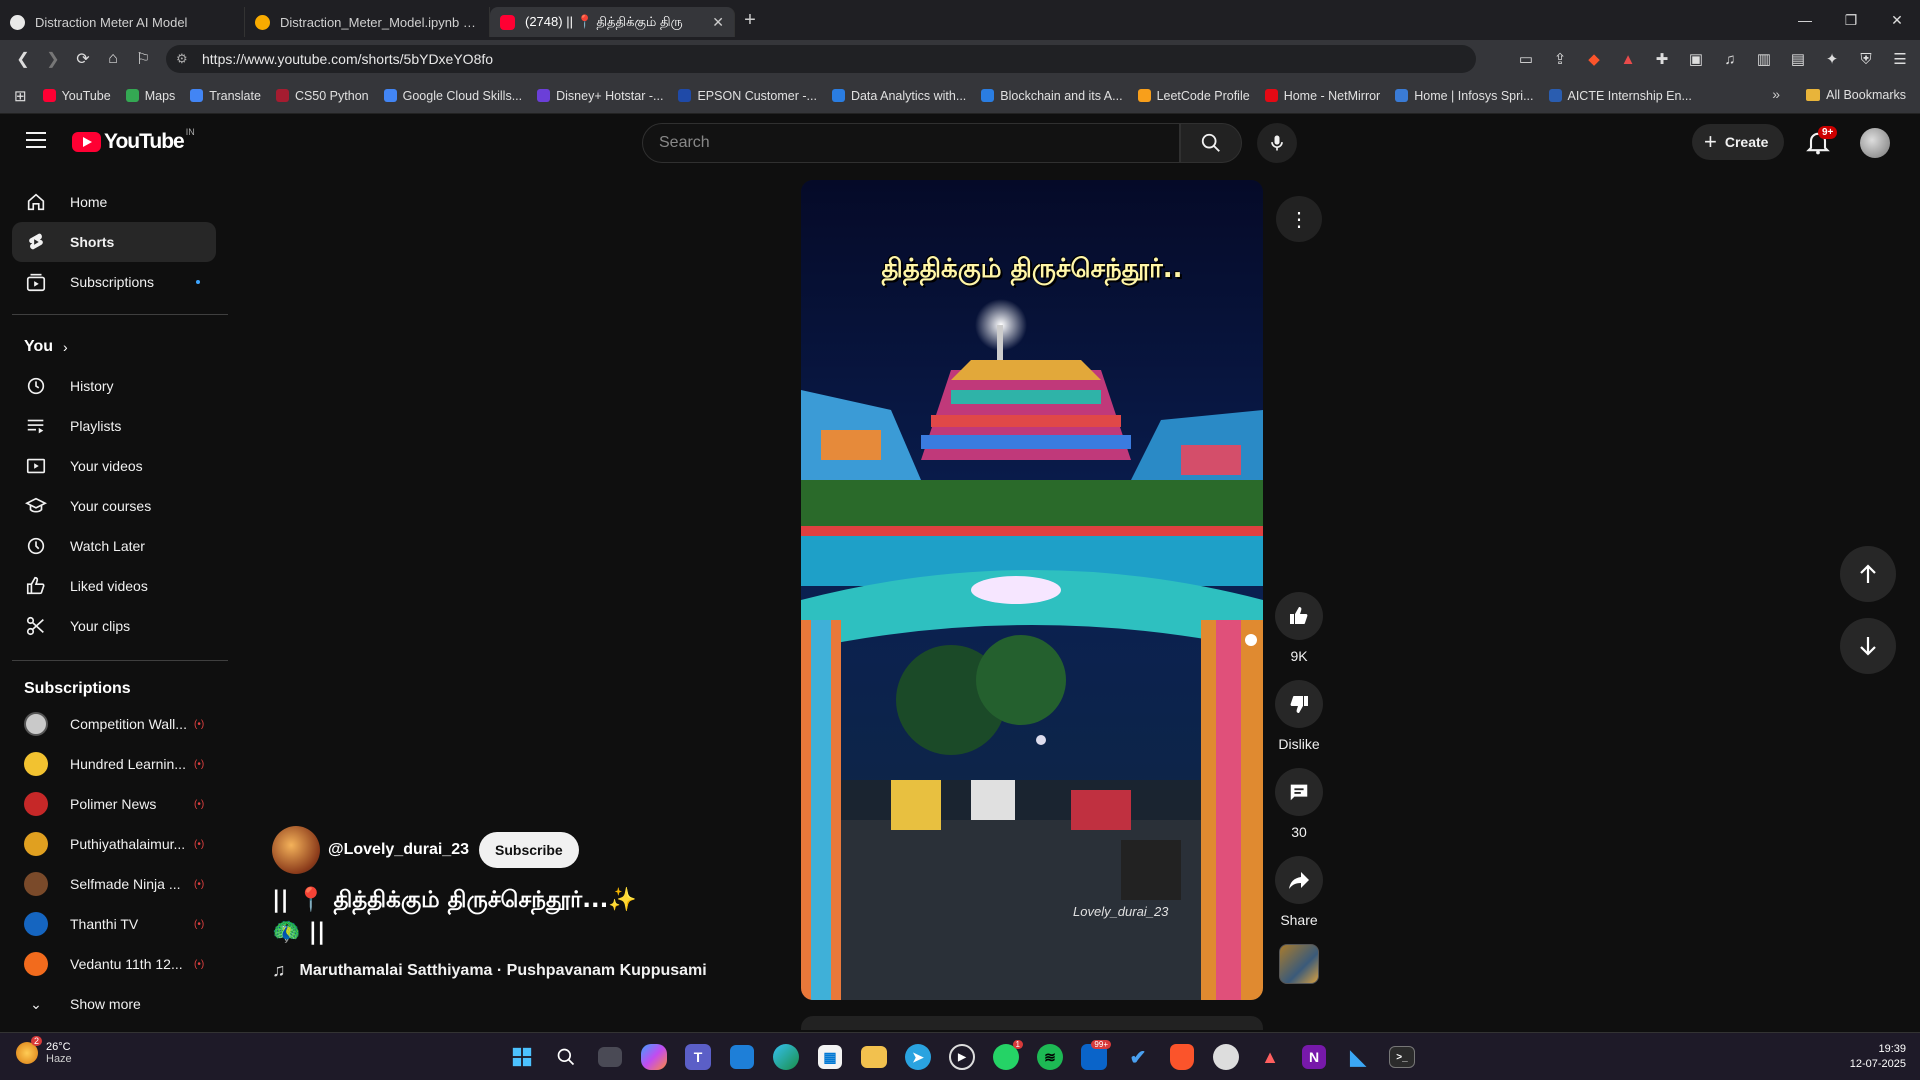 The width and height of the screenshot is (1920, 1080). I want to click on todo-icon: ✔, so click(1138, 1057).